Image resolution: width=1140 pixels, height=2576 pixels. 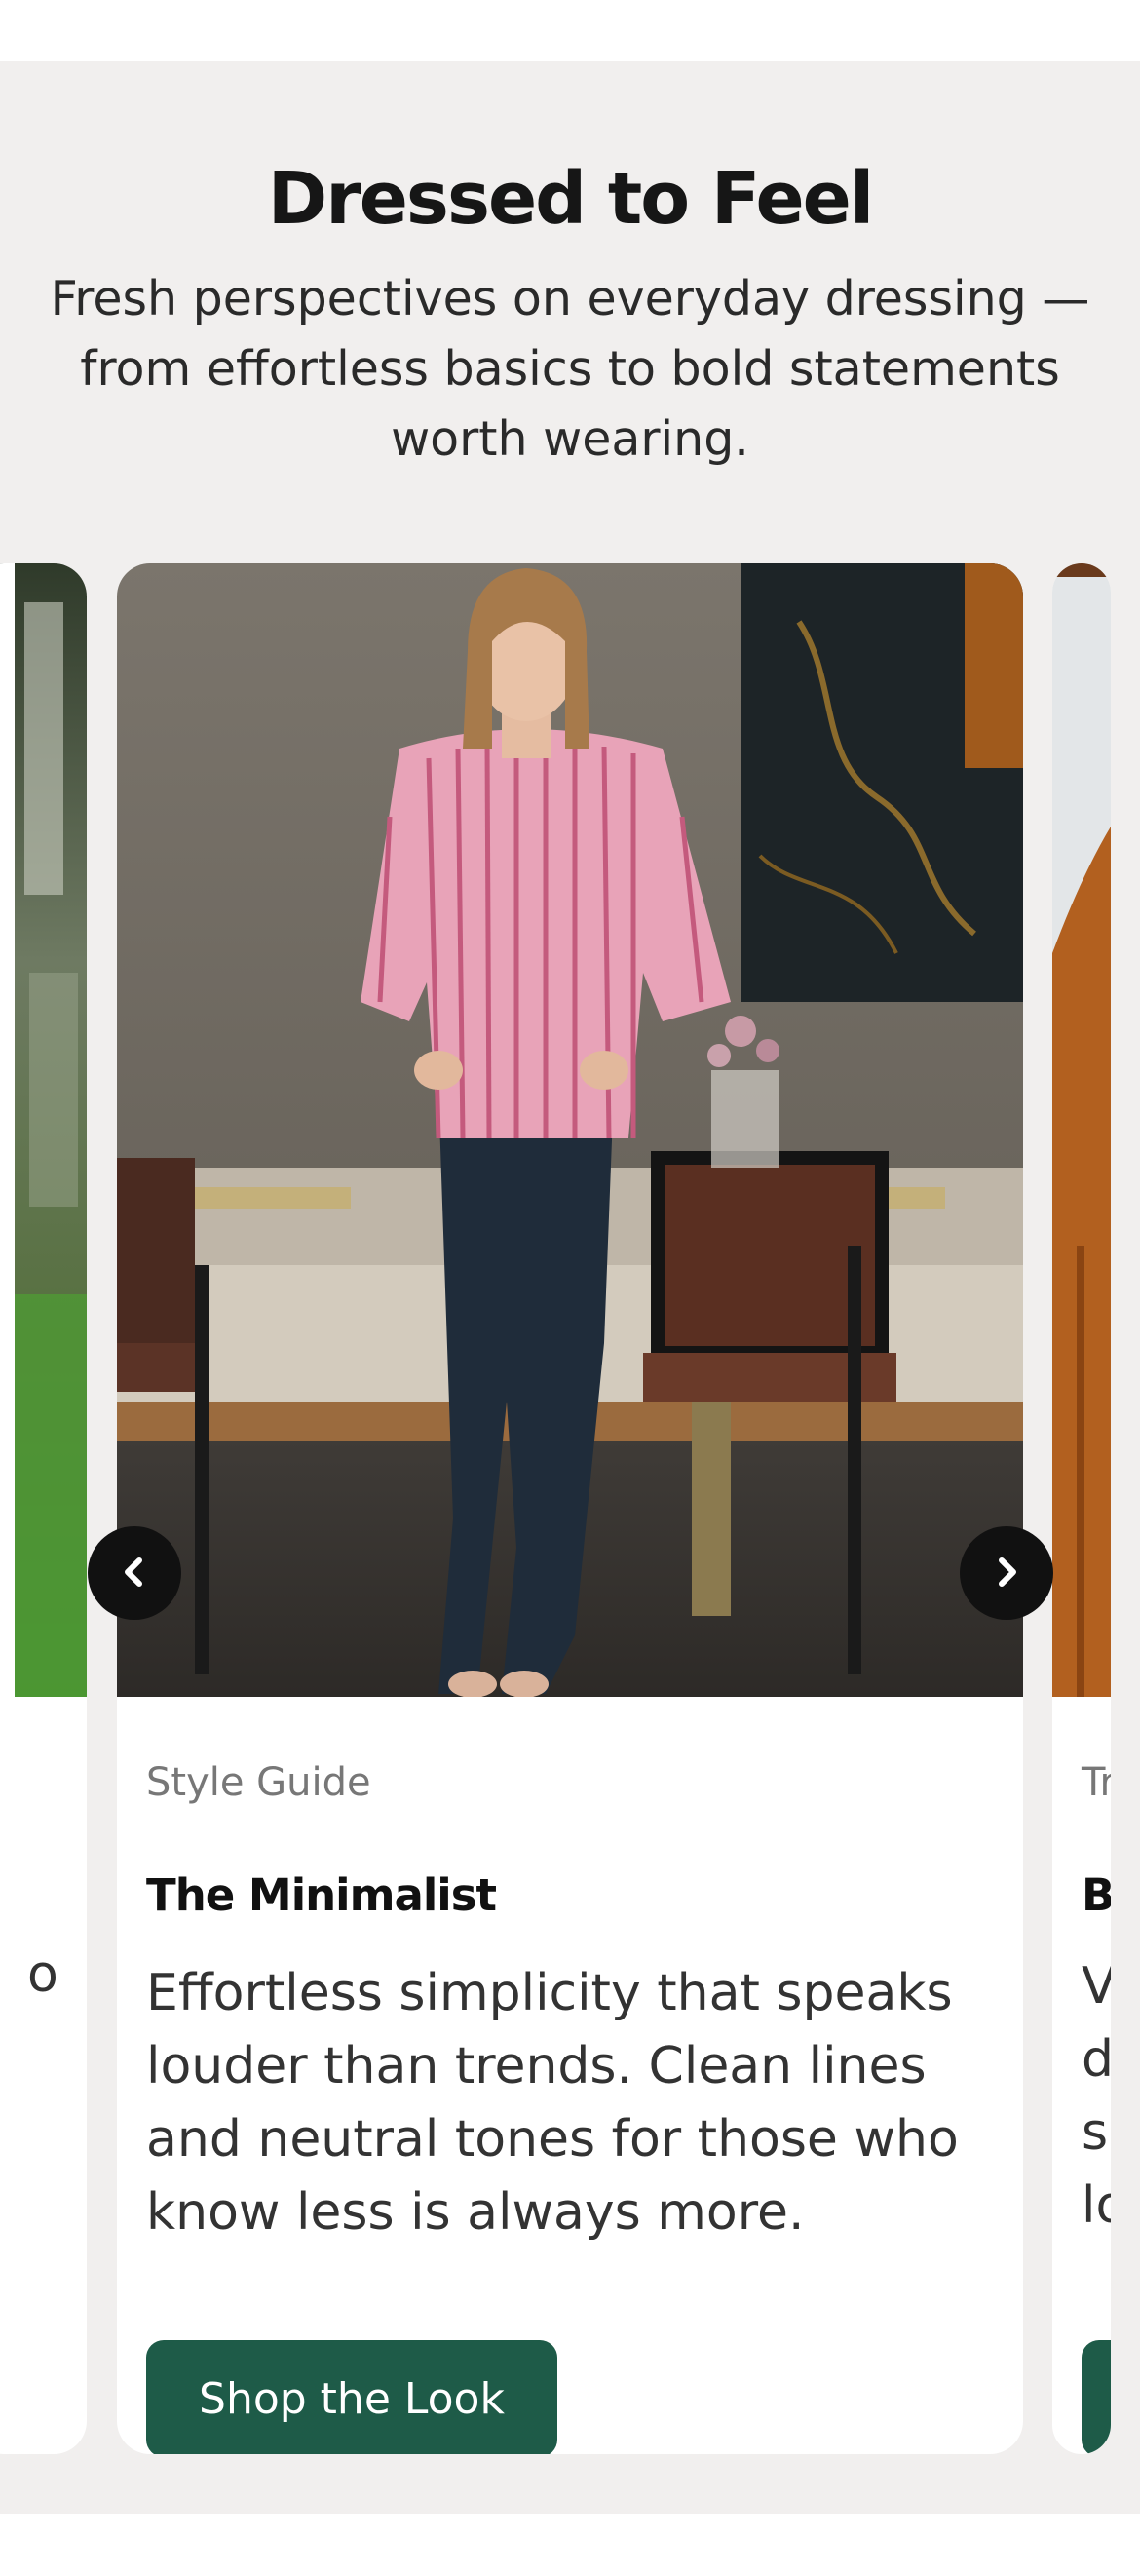 I want to click on chevron-right-icon, so click(x=1007, y=1574).